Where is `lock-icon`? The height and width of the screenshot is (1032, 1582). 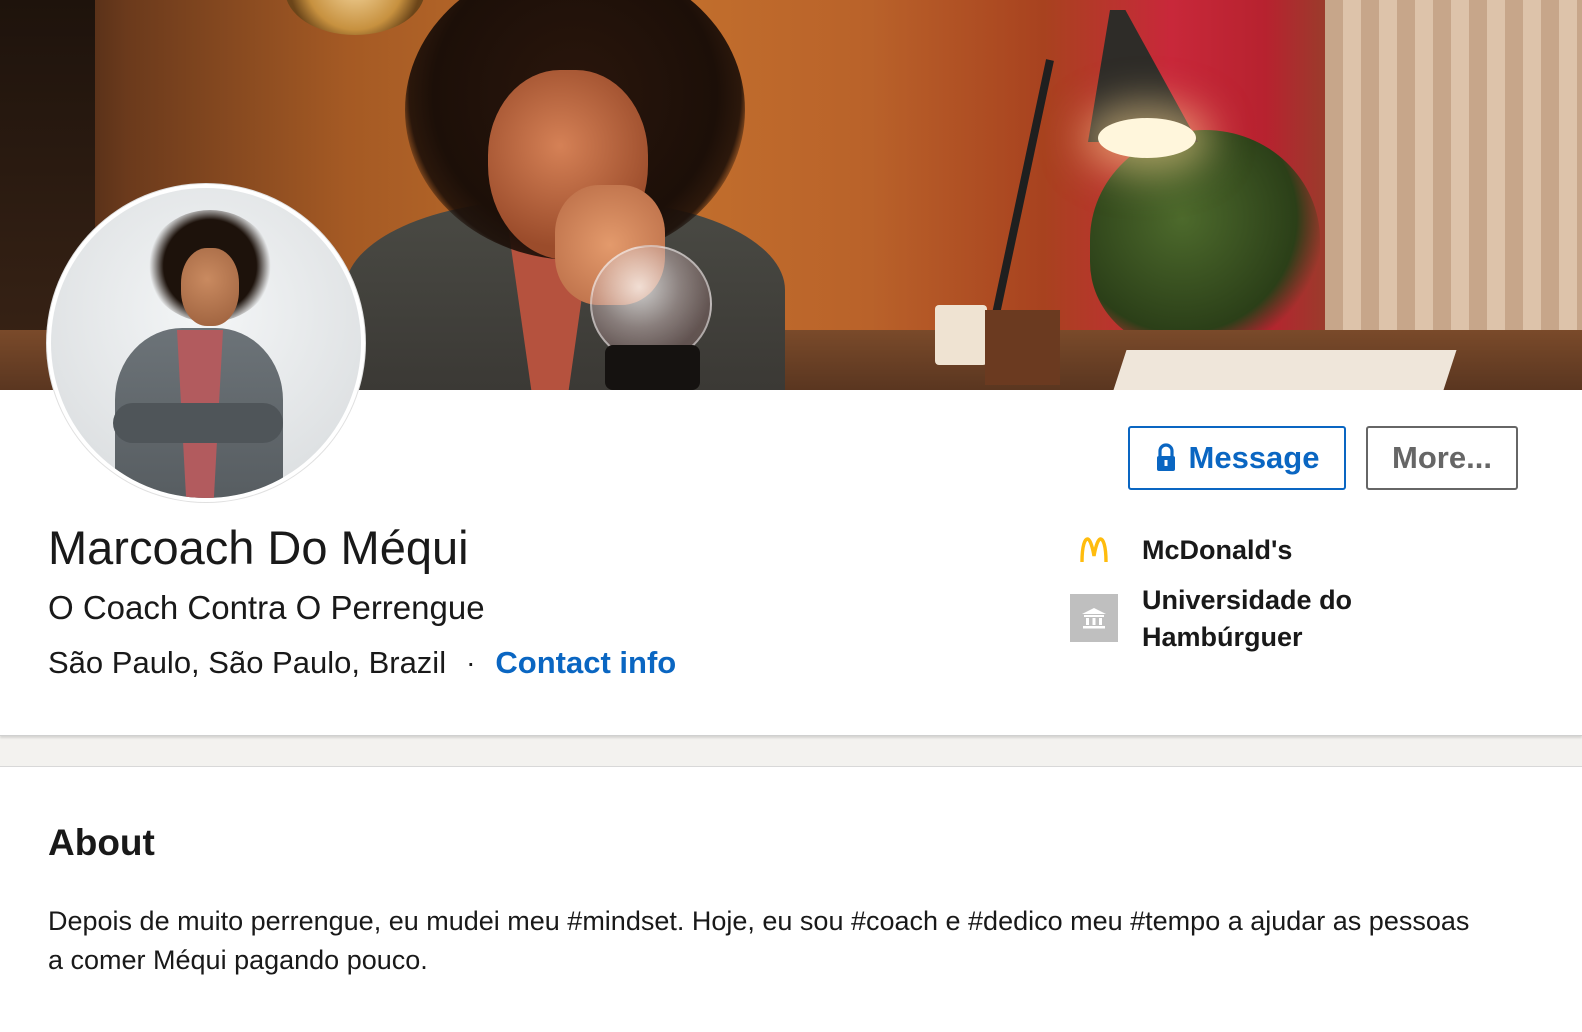
lock-icon is located at coordinates (1166, 458).